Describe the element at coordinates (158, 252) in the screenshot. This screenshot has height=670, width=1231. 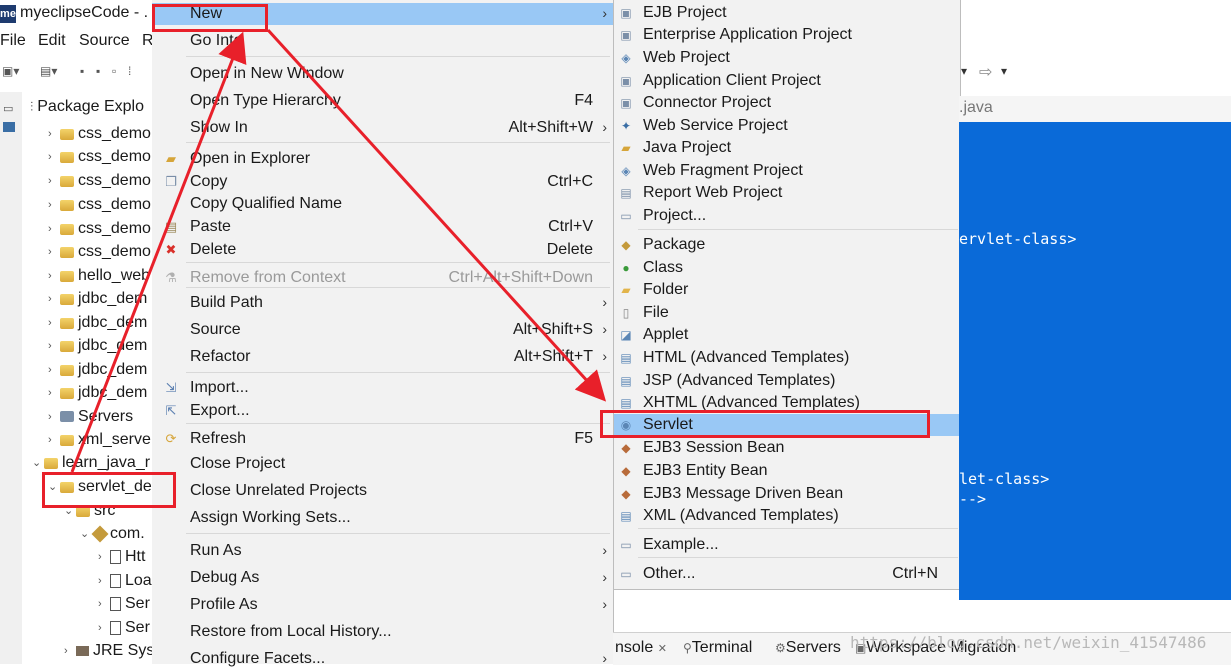
I see `arrow-to-new` at that location.